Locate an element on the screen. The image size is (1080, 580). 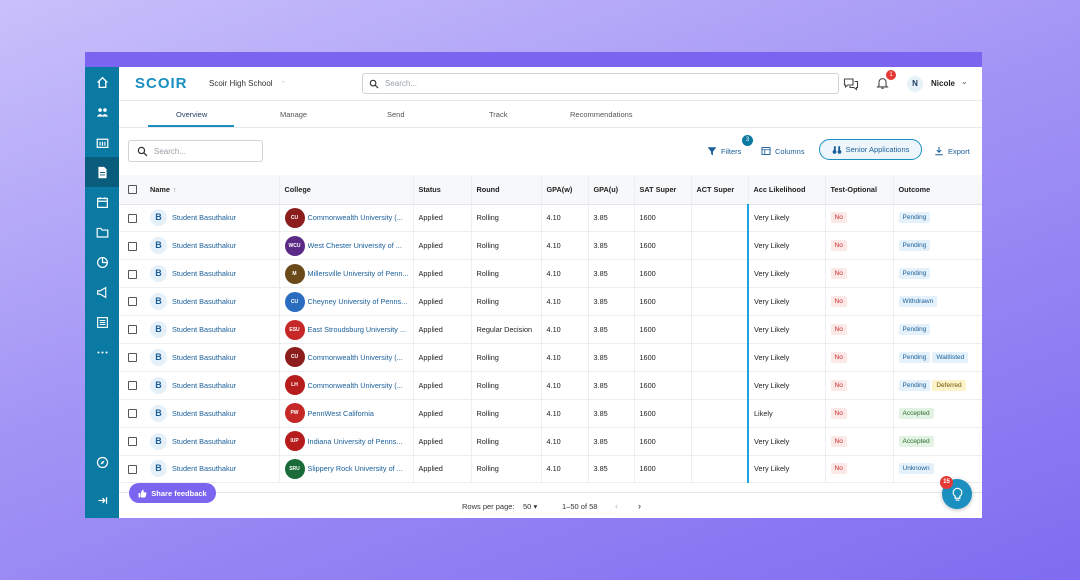
students-icon is located at coordinates (102, 112).